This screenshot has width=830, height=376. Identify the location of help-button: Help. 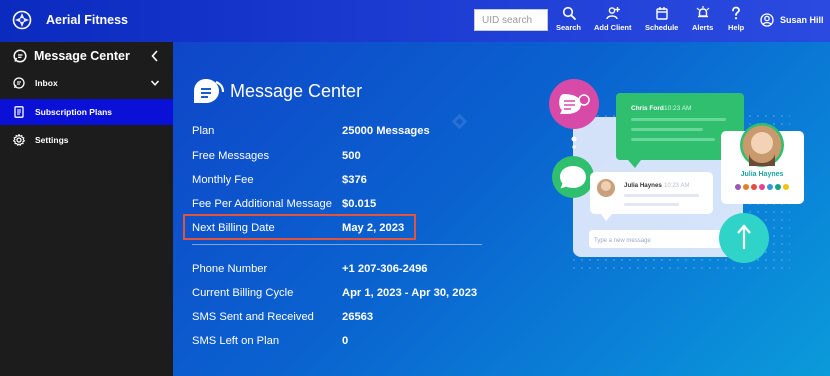
(736, 19).